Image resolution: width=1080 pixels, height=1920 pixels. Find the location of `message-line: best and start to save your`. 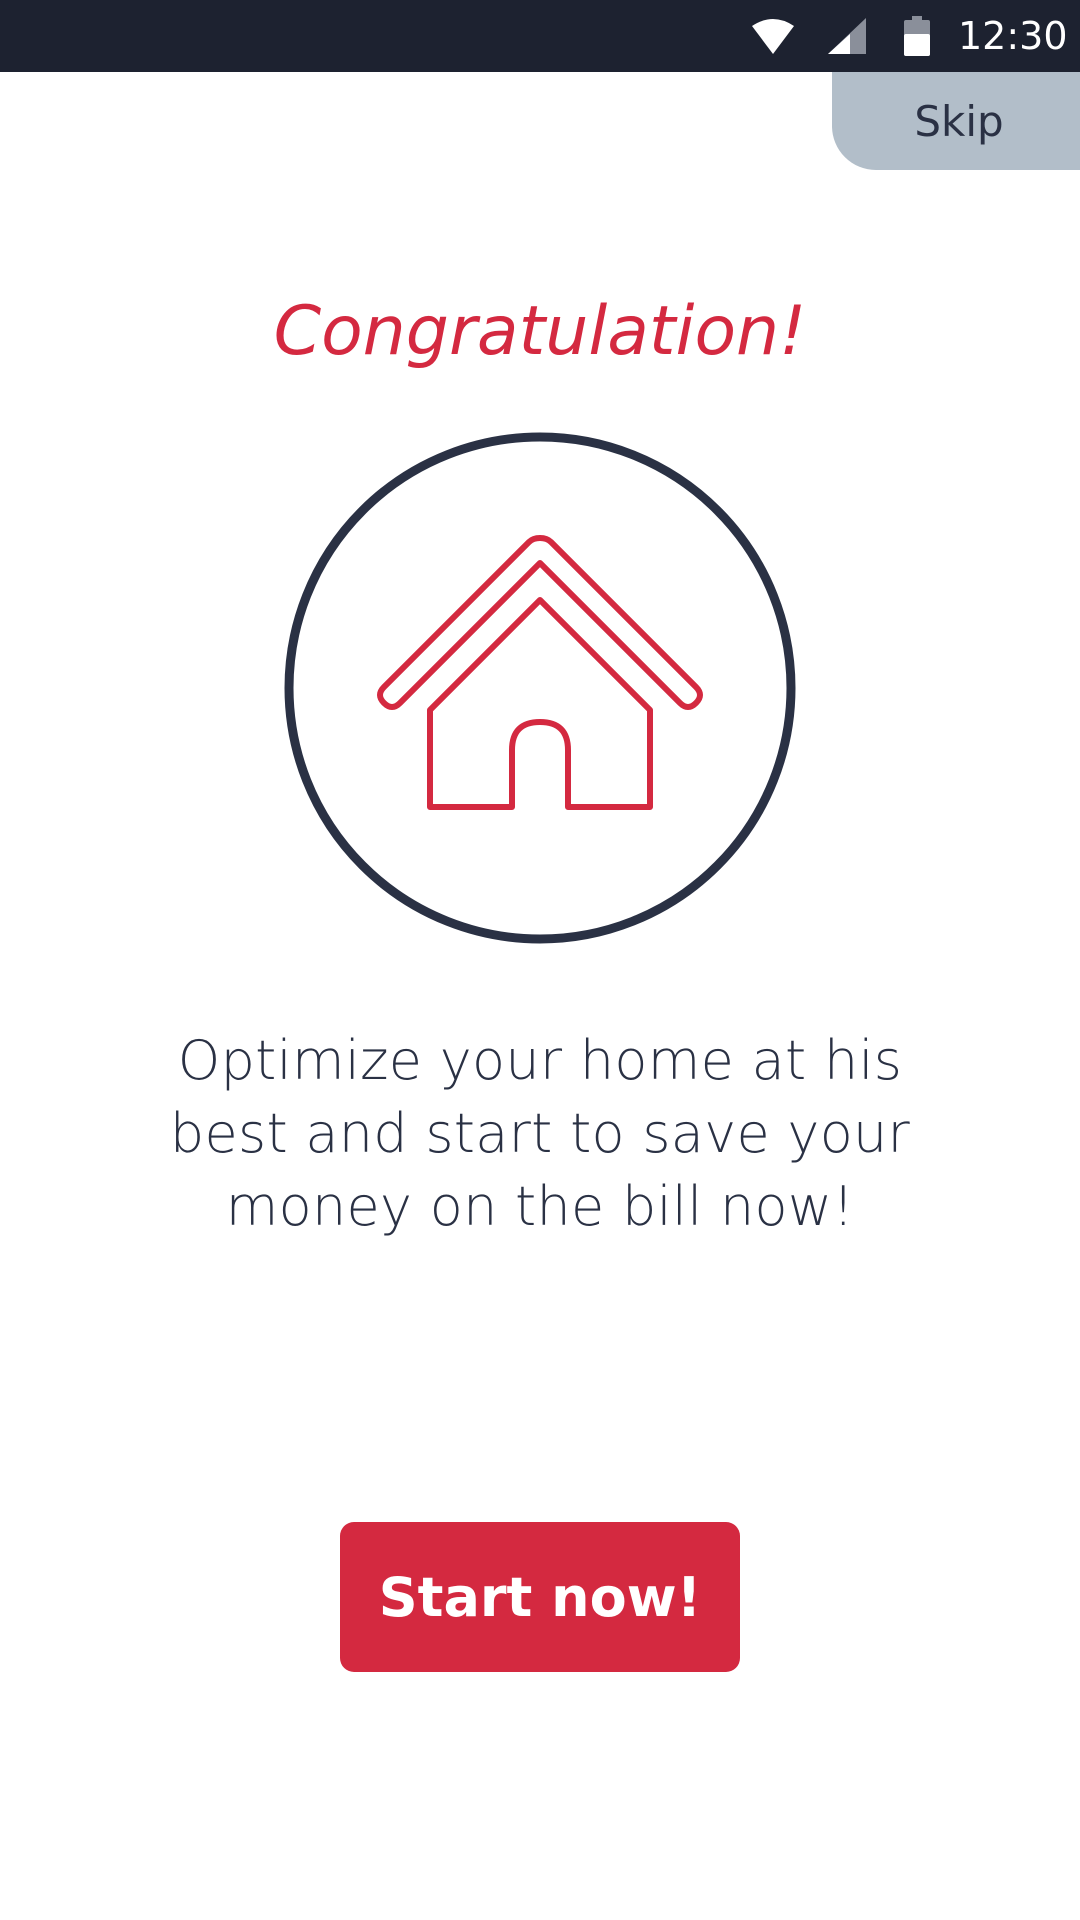

message-line: best and start to save your is located at coordinates (540, 1133).